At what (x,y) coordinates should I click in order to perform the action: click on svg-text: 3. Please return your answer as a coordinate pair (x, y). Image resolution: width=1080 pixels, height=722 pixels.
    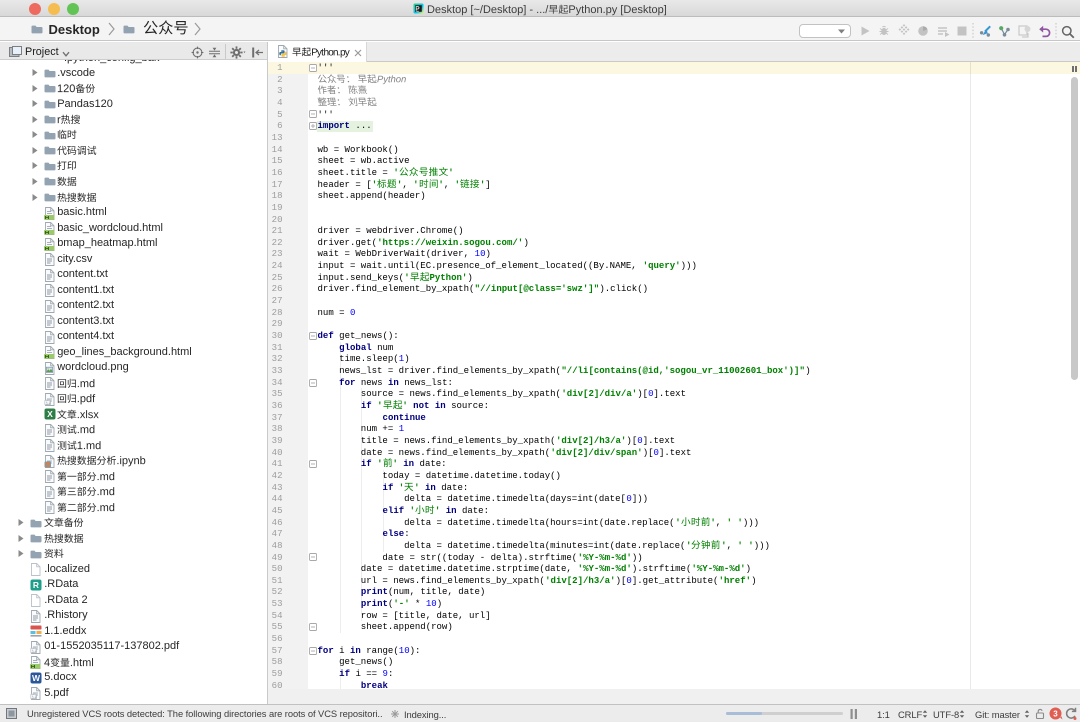
    Looking at the image, I should click on (1055, 713).